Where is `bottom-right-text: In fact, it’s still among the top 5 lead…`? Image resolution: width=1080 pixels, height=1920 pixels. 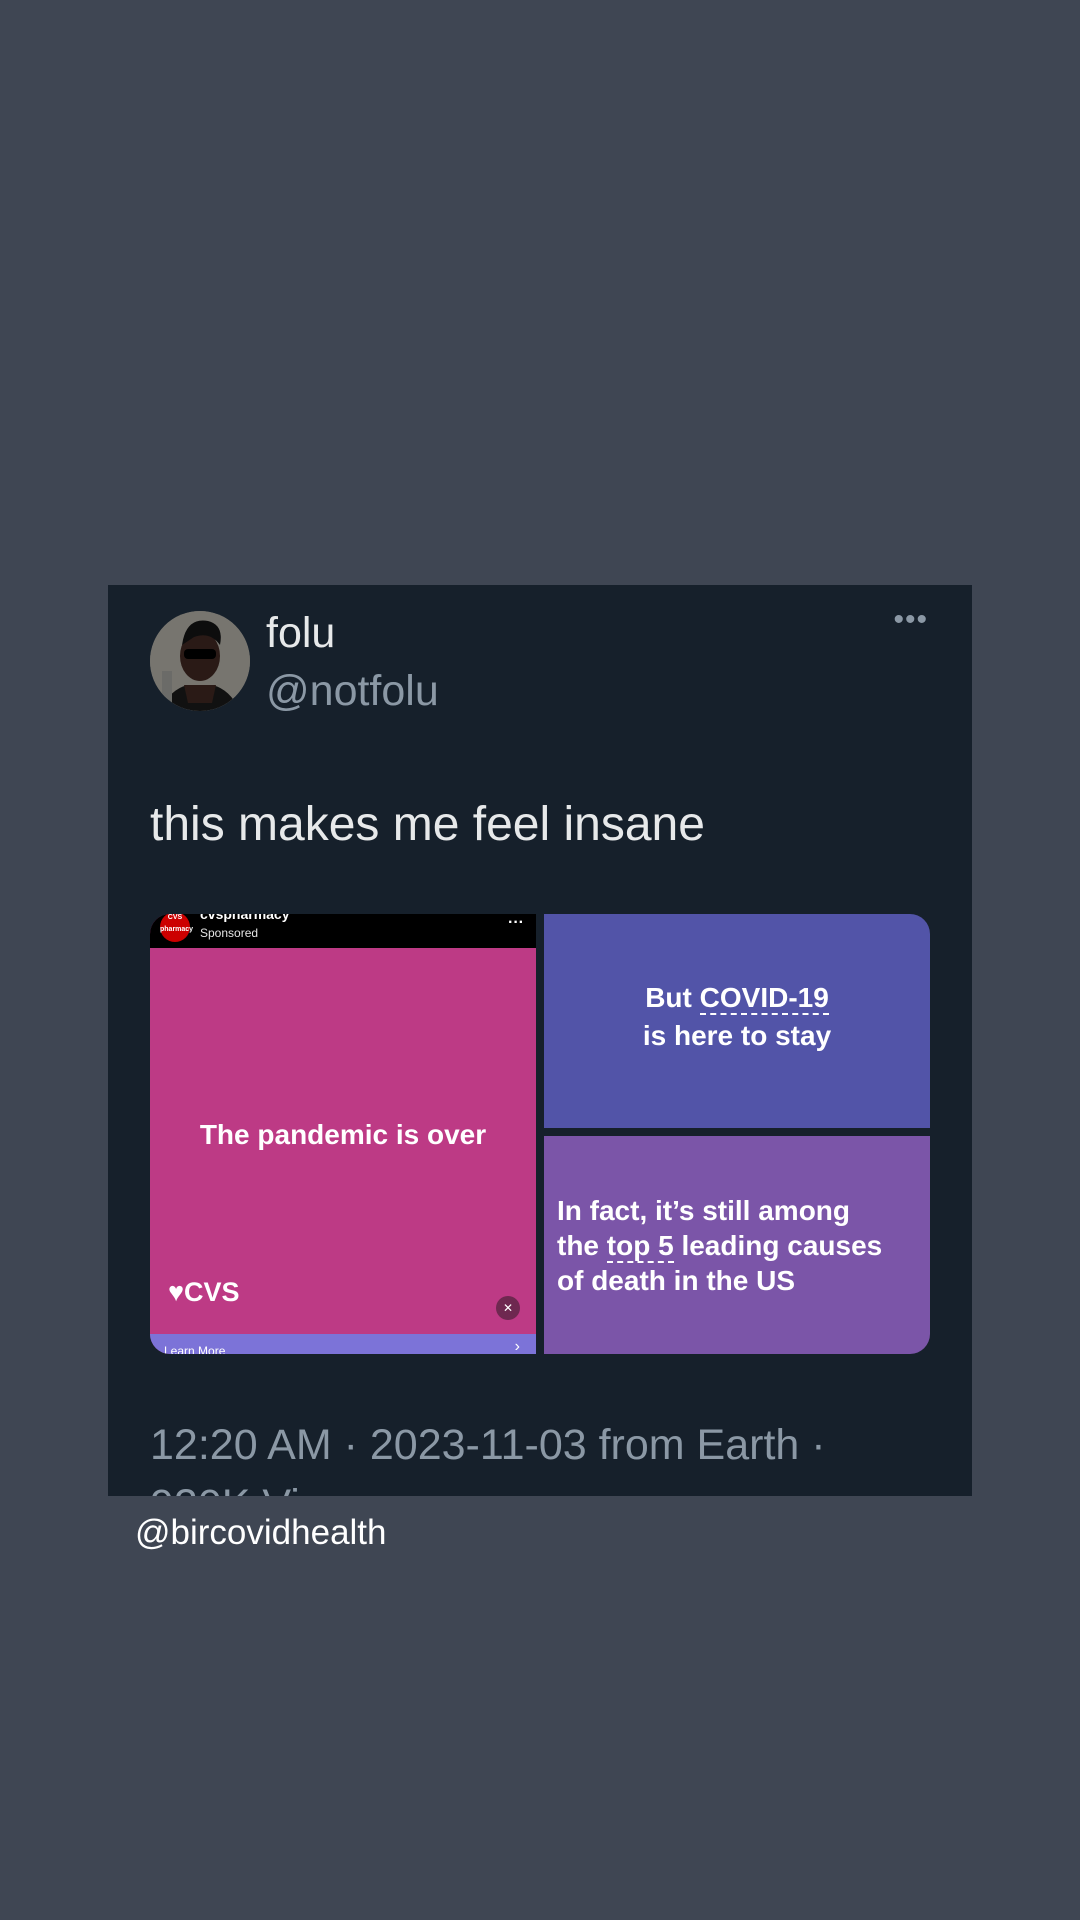 bottom-right-text: In fact, it’s still among the top 5 lead… is located at coordinates (742, 1245).